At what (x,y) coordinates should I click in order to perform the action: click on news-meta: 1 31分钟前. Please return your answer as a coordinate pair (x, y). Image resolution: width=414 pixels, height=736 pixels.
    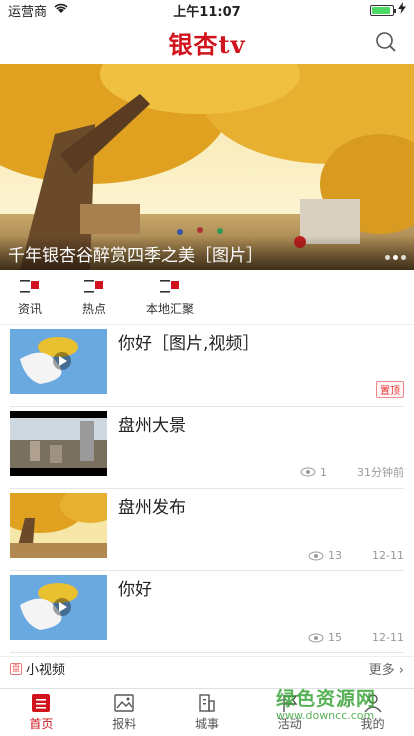
    Looking at the image, I should click on (352, 472).